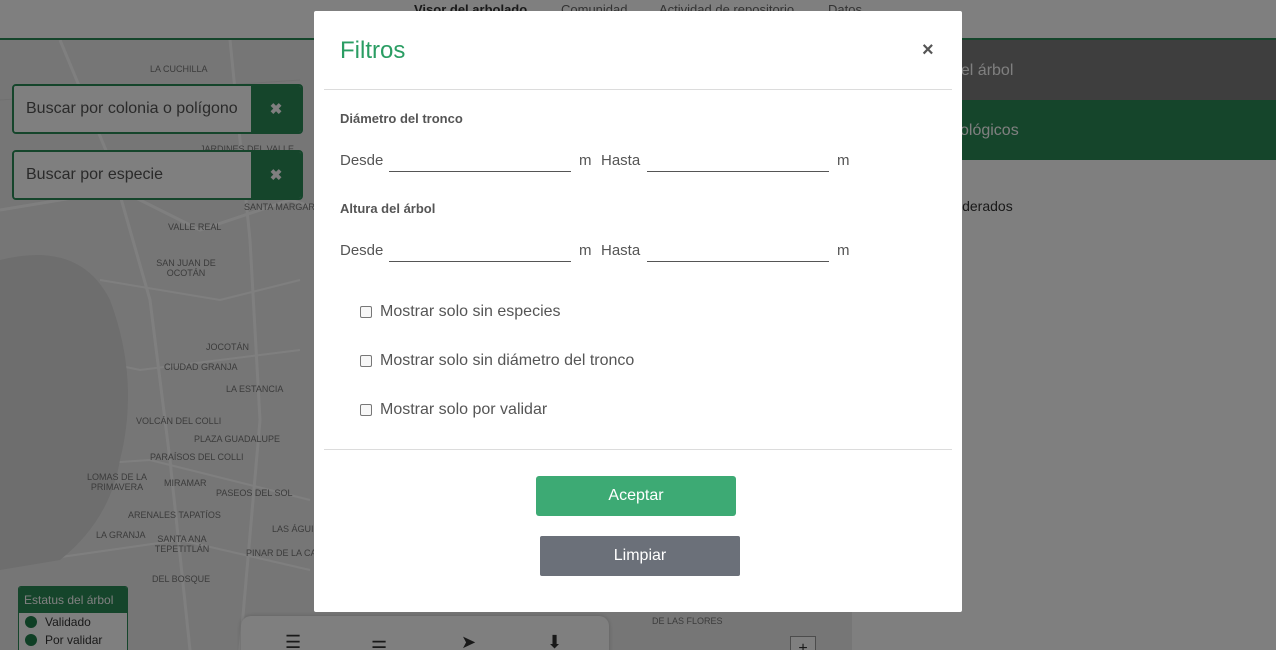 This screenshot has width=1276, height=650. I want to click on close-icon: ×, so click(928, 50).